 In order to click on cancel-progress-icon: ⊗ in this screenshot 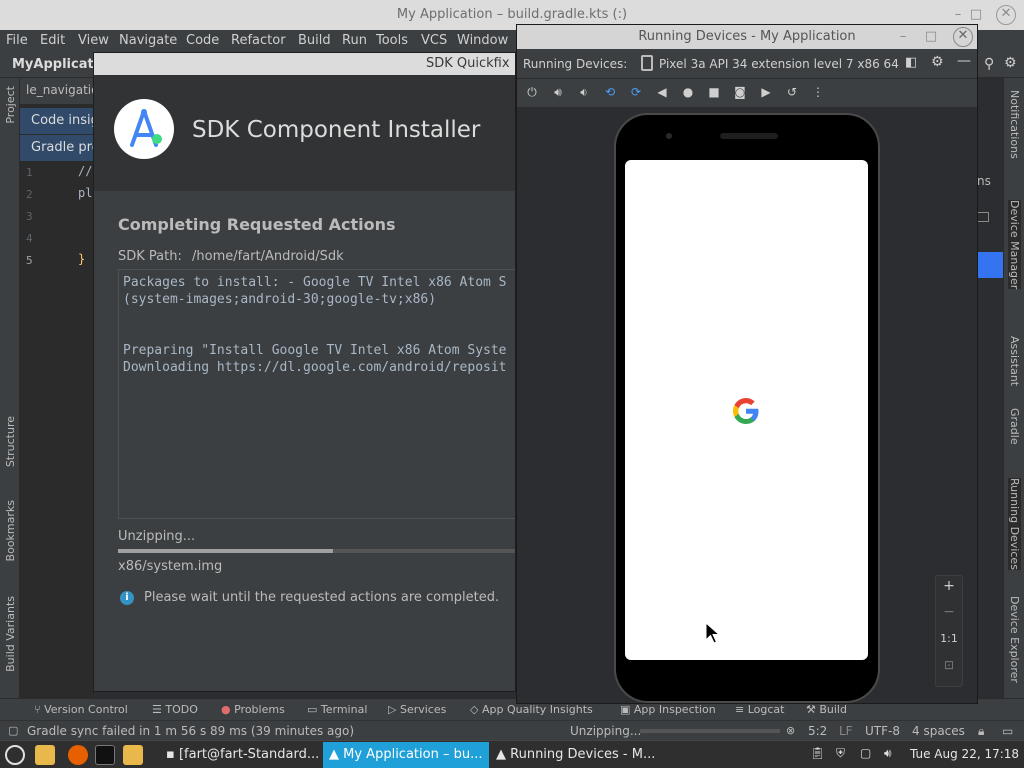, I will do `click(790, 730)`.